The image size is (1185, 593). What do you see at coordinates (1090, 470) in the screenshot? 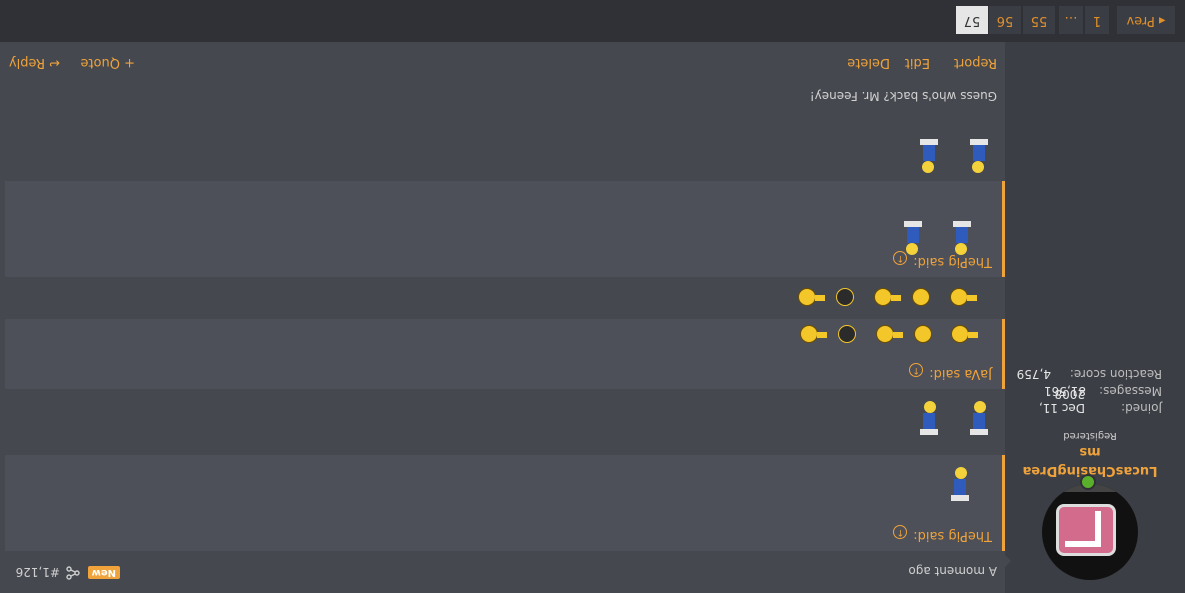
I see `username-line-1: LucasChasingDrea` at bounding box center [1090, 470].